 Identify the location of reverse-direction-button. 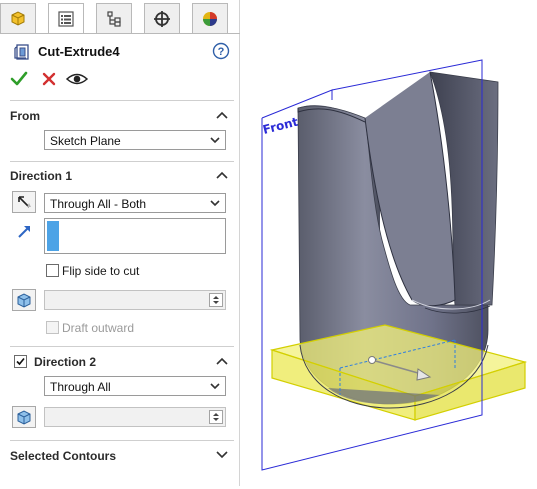
(24, 202).